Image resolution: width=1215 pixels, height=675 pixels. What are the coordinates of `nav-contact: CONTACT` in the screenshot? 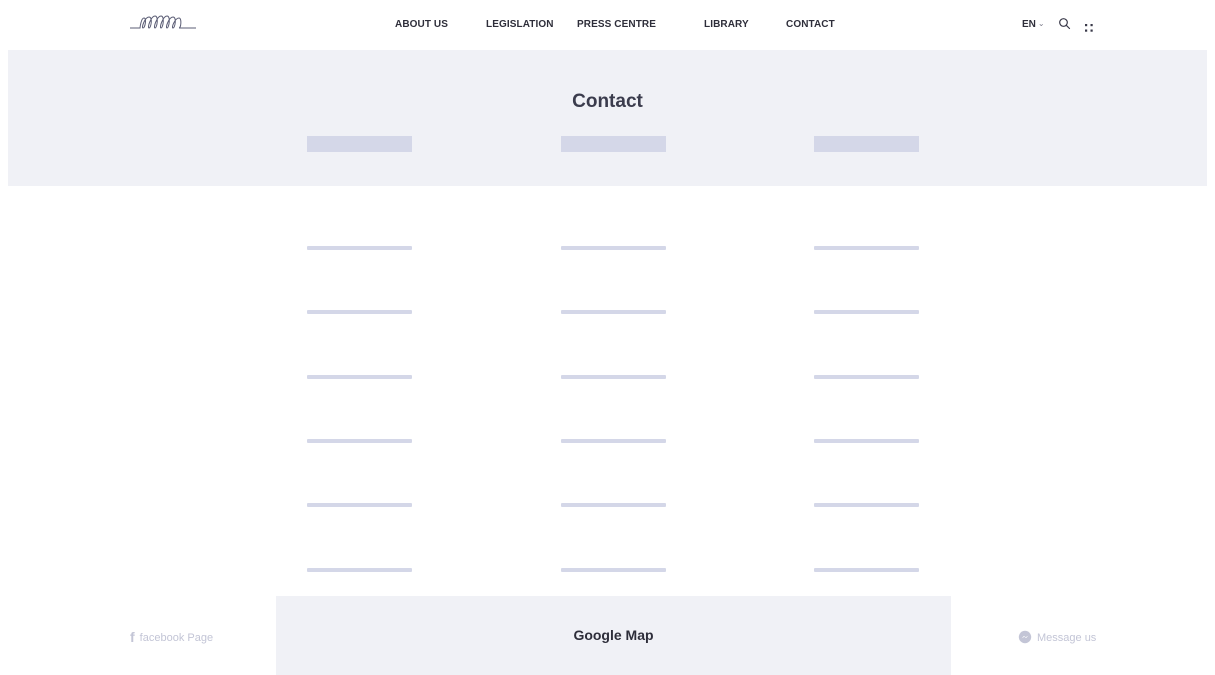 It's located at (810, 24).